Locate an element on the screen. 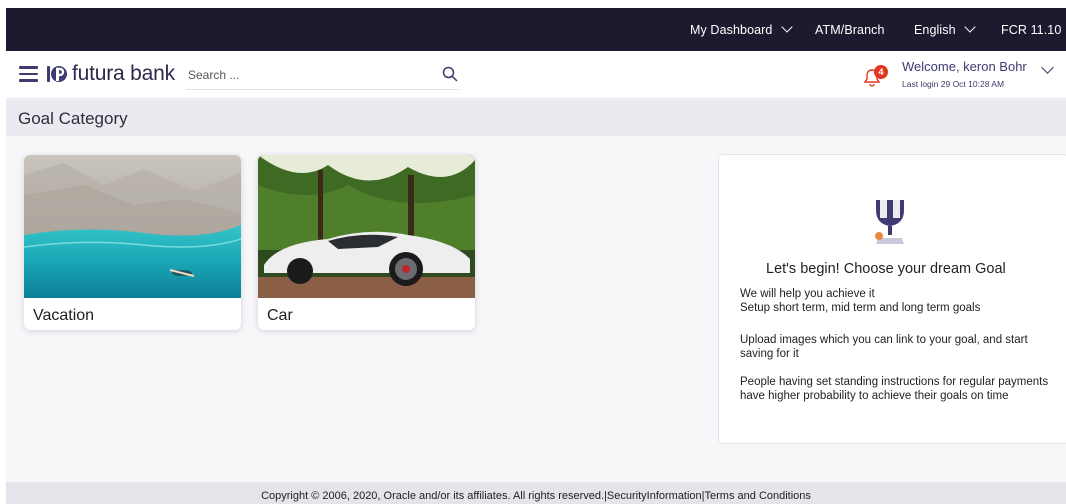 This screenshot has width=1066, height=504. brand-logo: futura bank is located at coordinates (110, 74).